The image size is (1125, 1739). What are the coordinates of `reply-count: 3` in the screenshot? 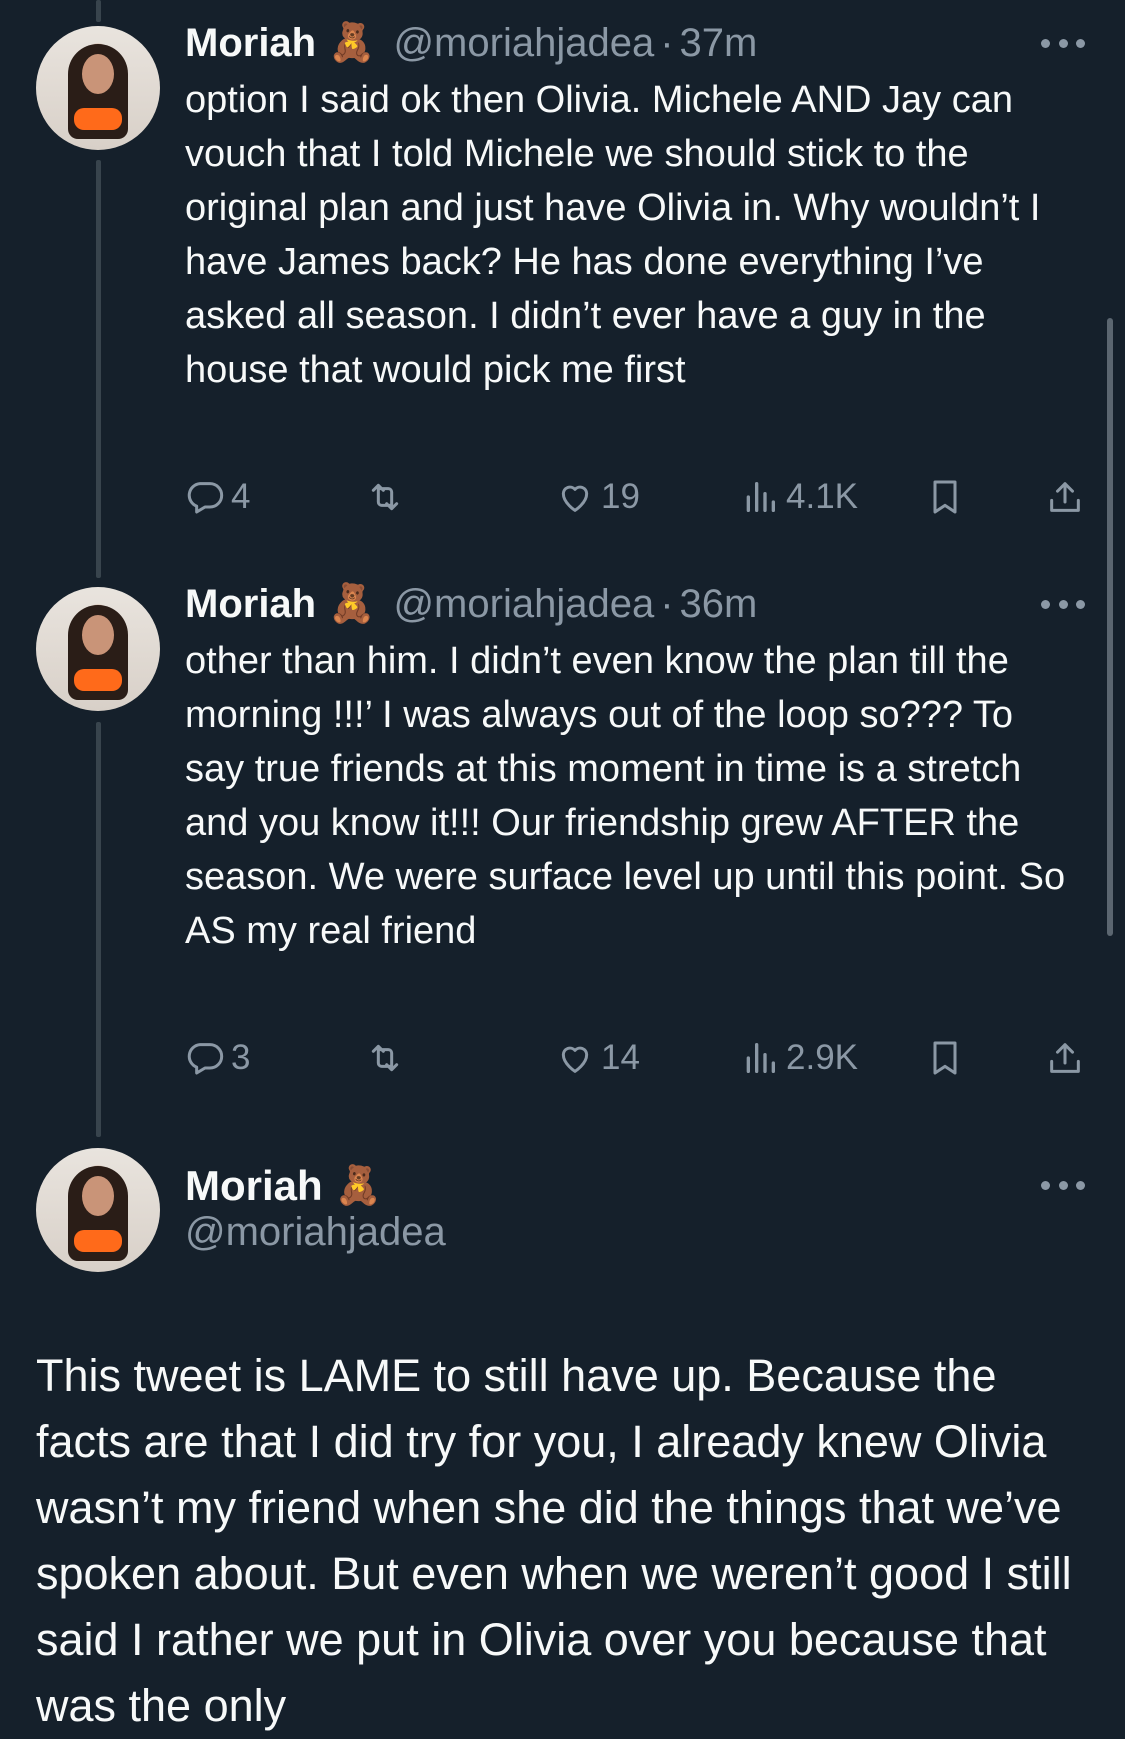 It's located at (241, 1057).